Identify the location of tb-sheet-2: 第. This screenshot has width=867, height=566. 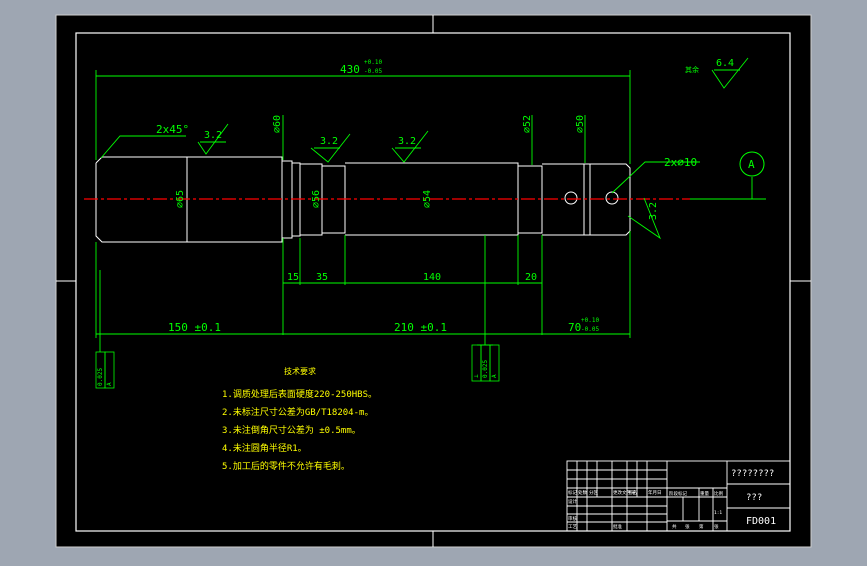
(701, 526).